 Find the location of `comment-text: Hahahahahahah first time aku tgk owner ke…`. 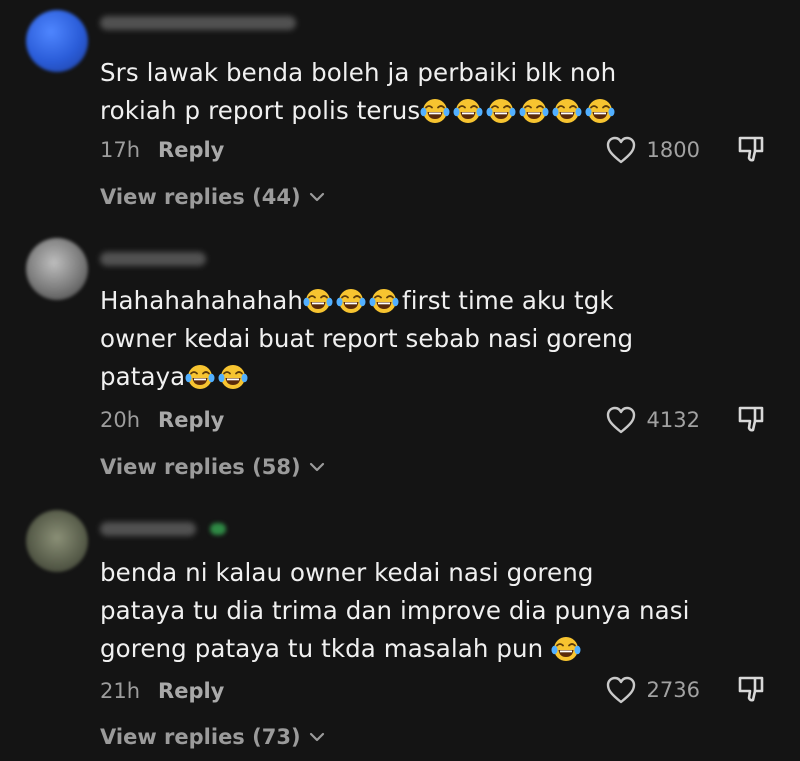

comment-text: Hahahahahahah first time aku tgk owner ke… is located at coordinates (410, 339).